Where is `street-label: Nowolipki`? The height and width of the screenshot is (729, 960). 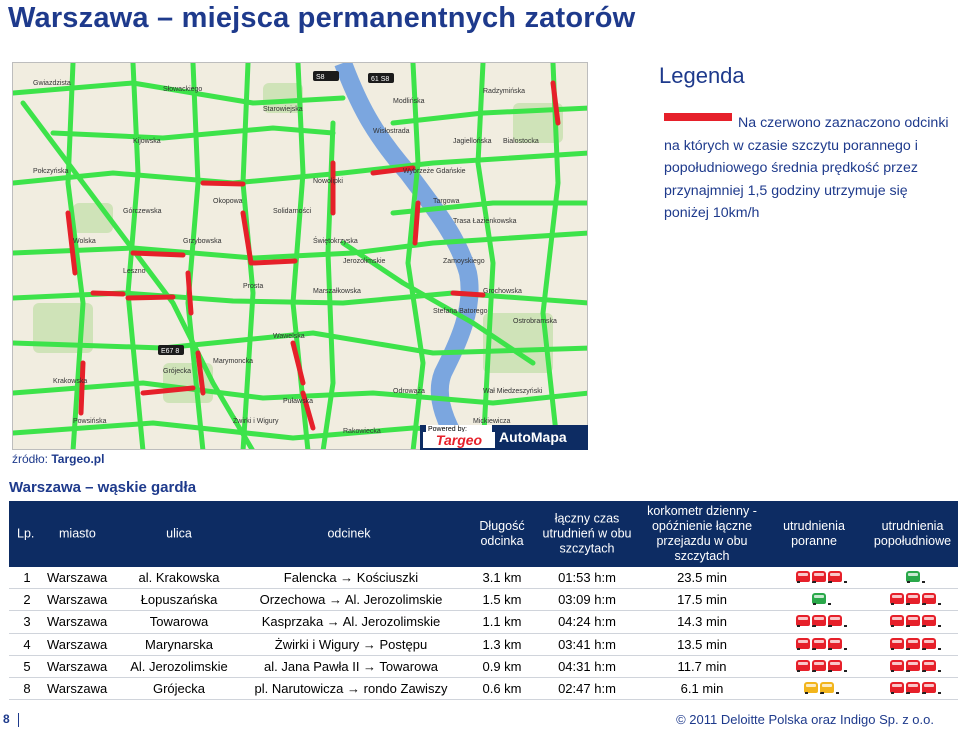 street-label: Nowolipki is located at coordinates (328, 181).